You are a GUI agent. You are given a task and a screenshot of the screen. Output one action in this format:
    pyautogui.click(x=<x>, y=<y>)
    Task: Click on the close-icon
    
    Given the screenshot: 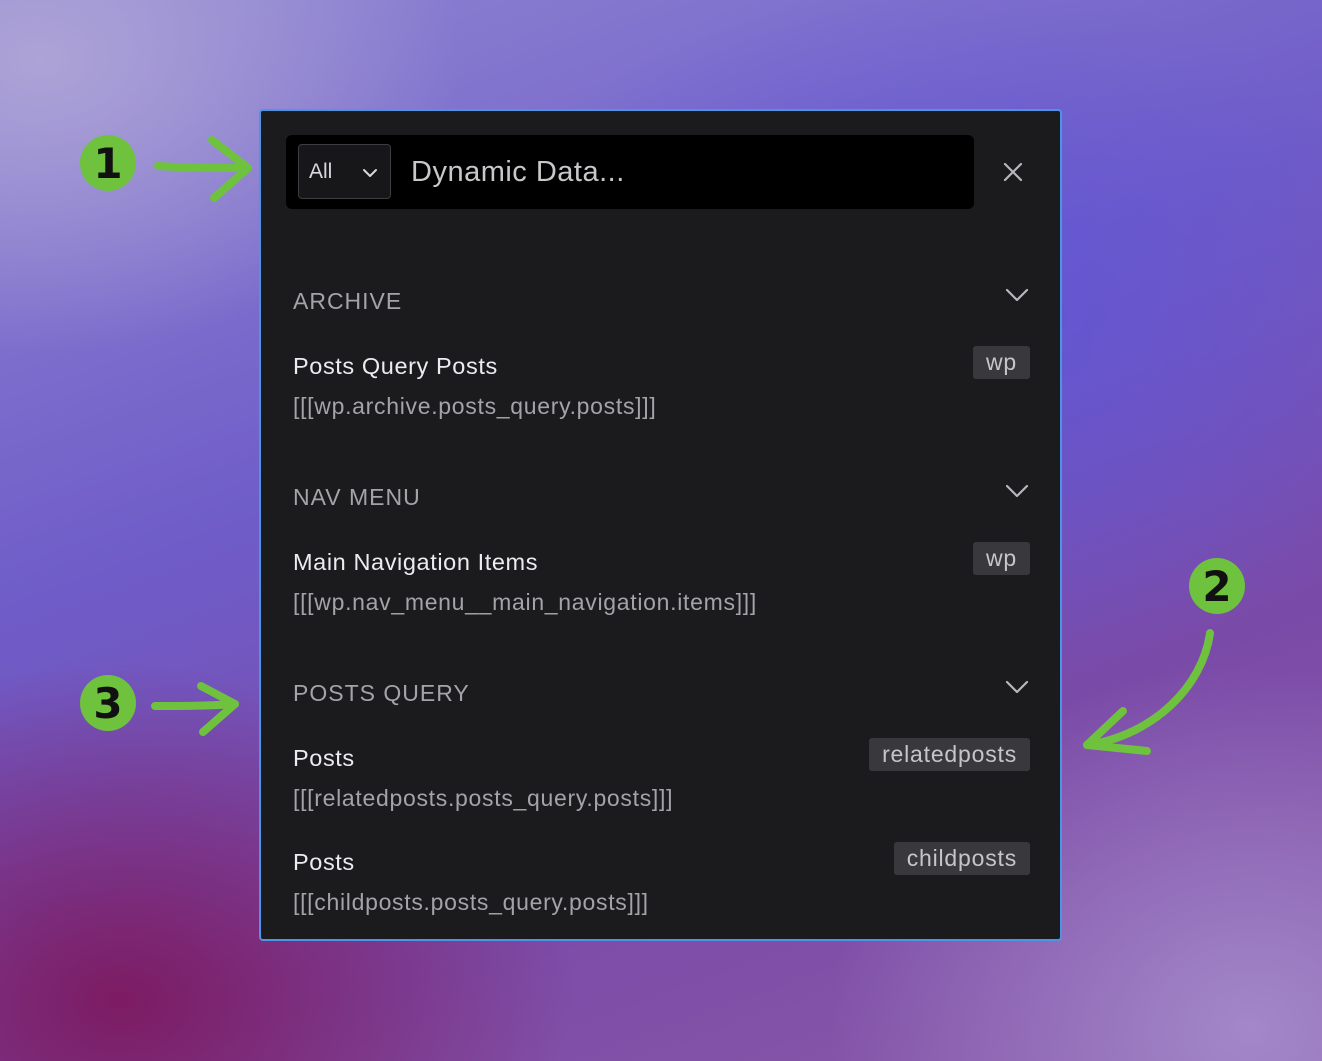 What is the action you would take?
    pyautogui.click(x=1013, y=172)
    